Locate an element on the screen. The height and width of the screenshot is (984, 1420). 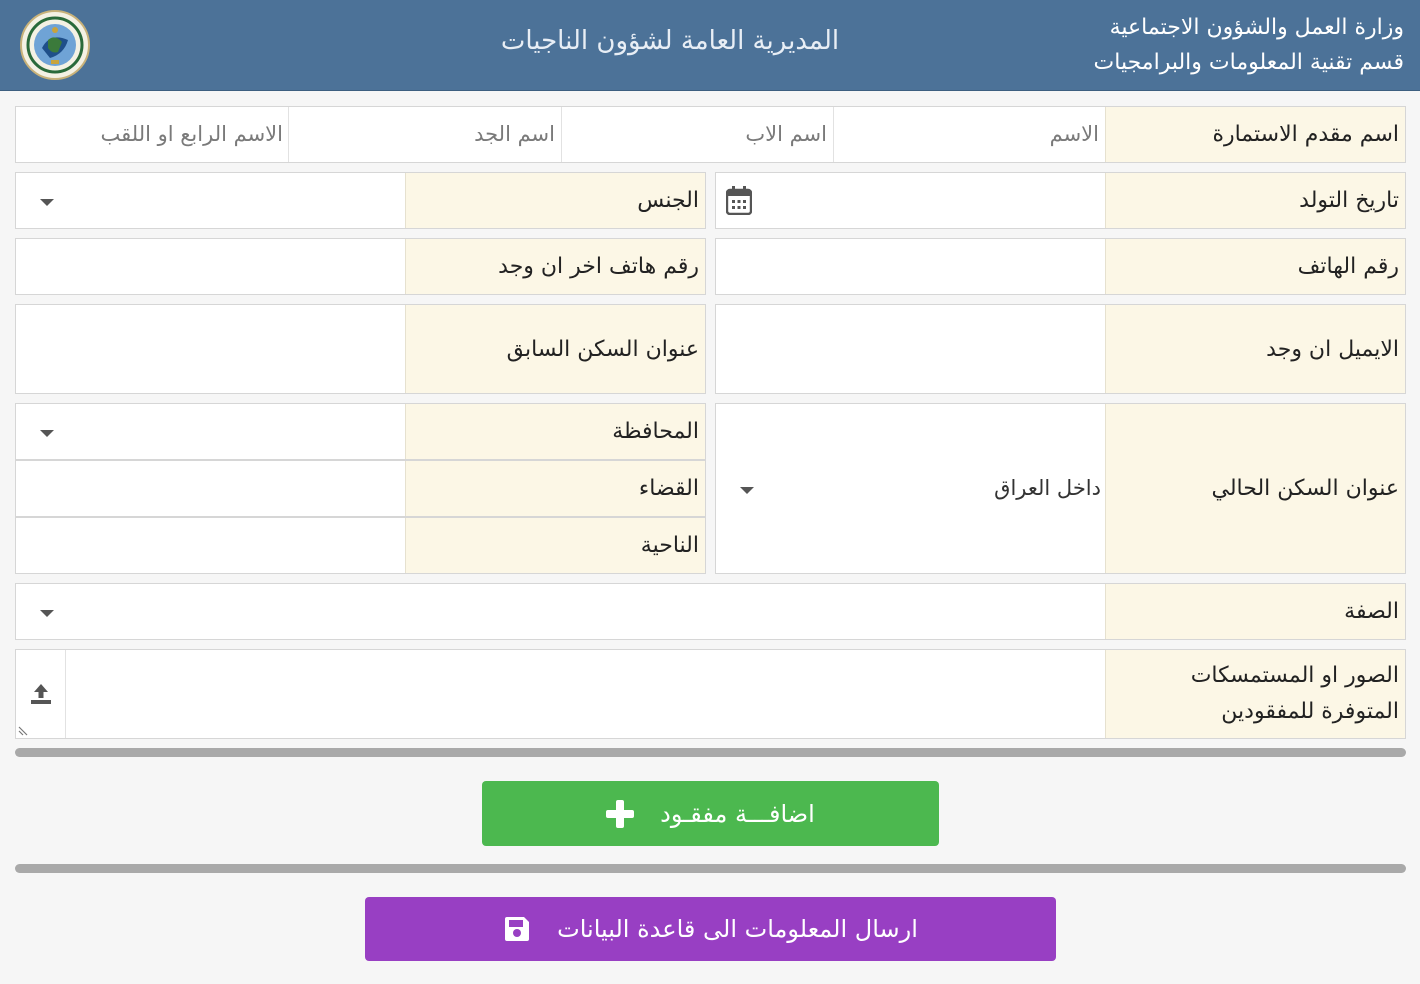
father-name-input: اسم الاب is located at coordinates (697, 134).